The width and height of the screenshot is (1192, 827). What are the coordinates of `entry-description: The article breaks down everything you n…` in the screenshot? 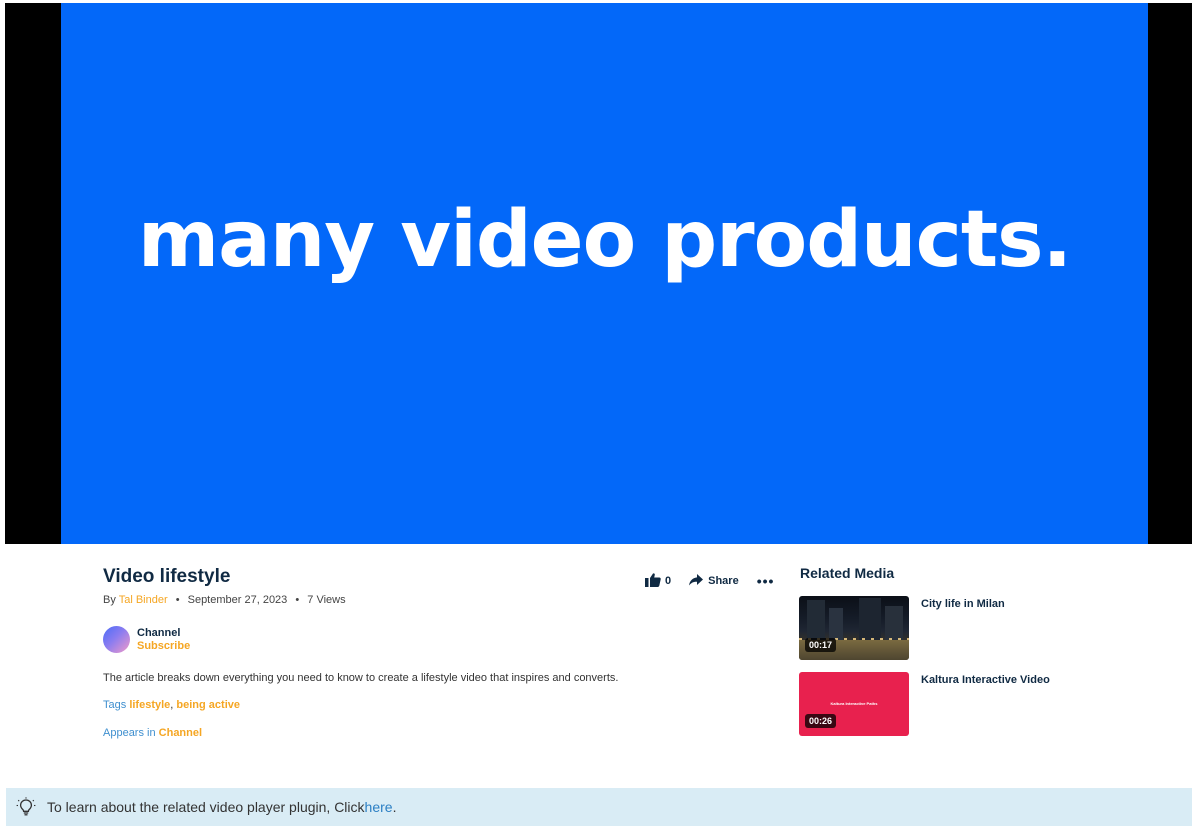 It's located at (361, 678).